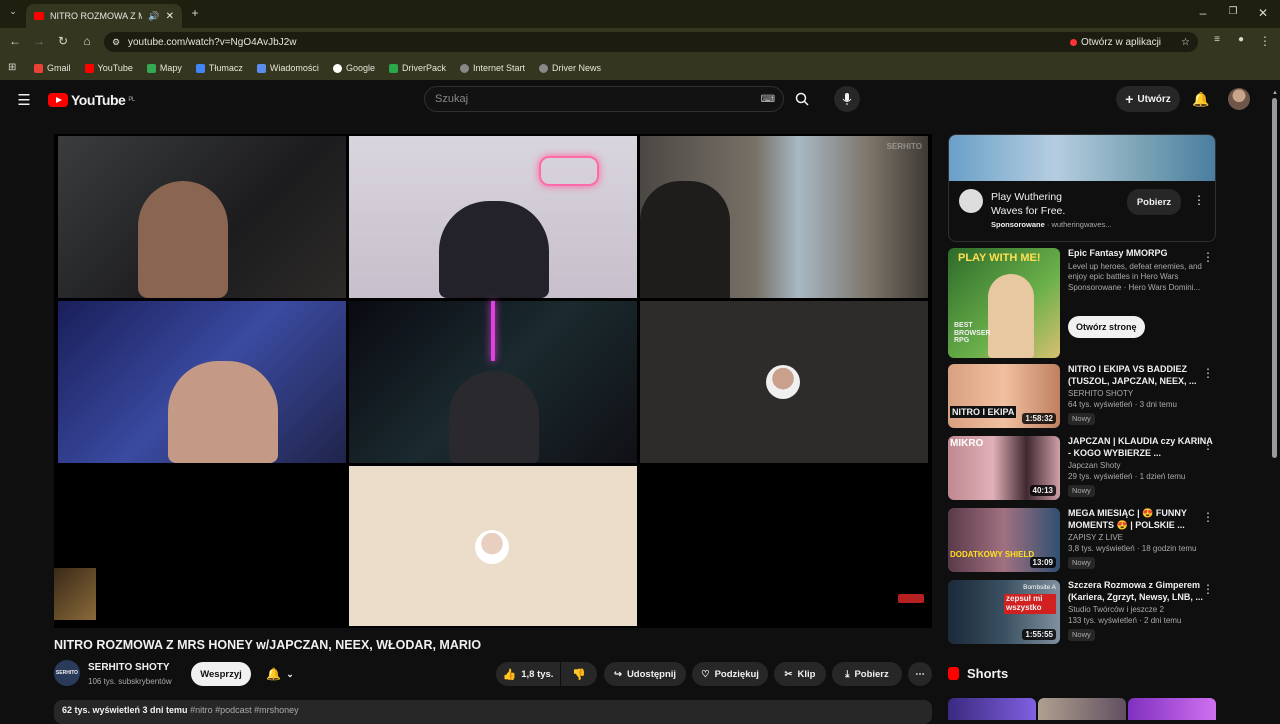  I want to click on new-tab-icon: +, so click(195, 13).